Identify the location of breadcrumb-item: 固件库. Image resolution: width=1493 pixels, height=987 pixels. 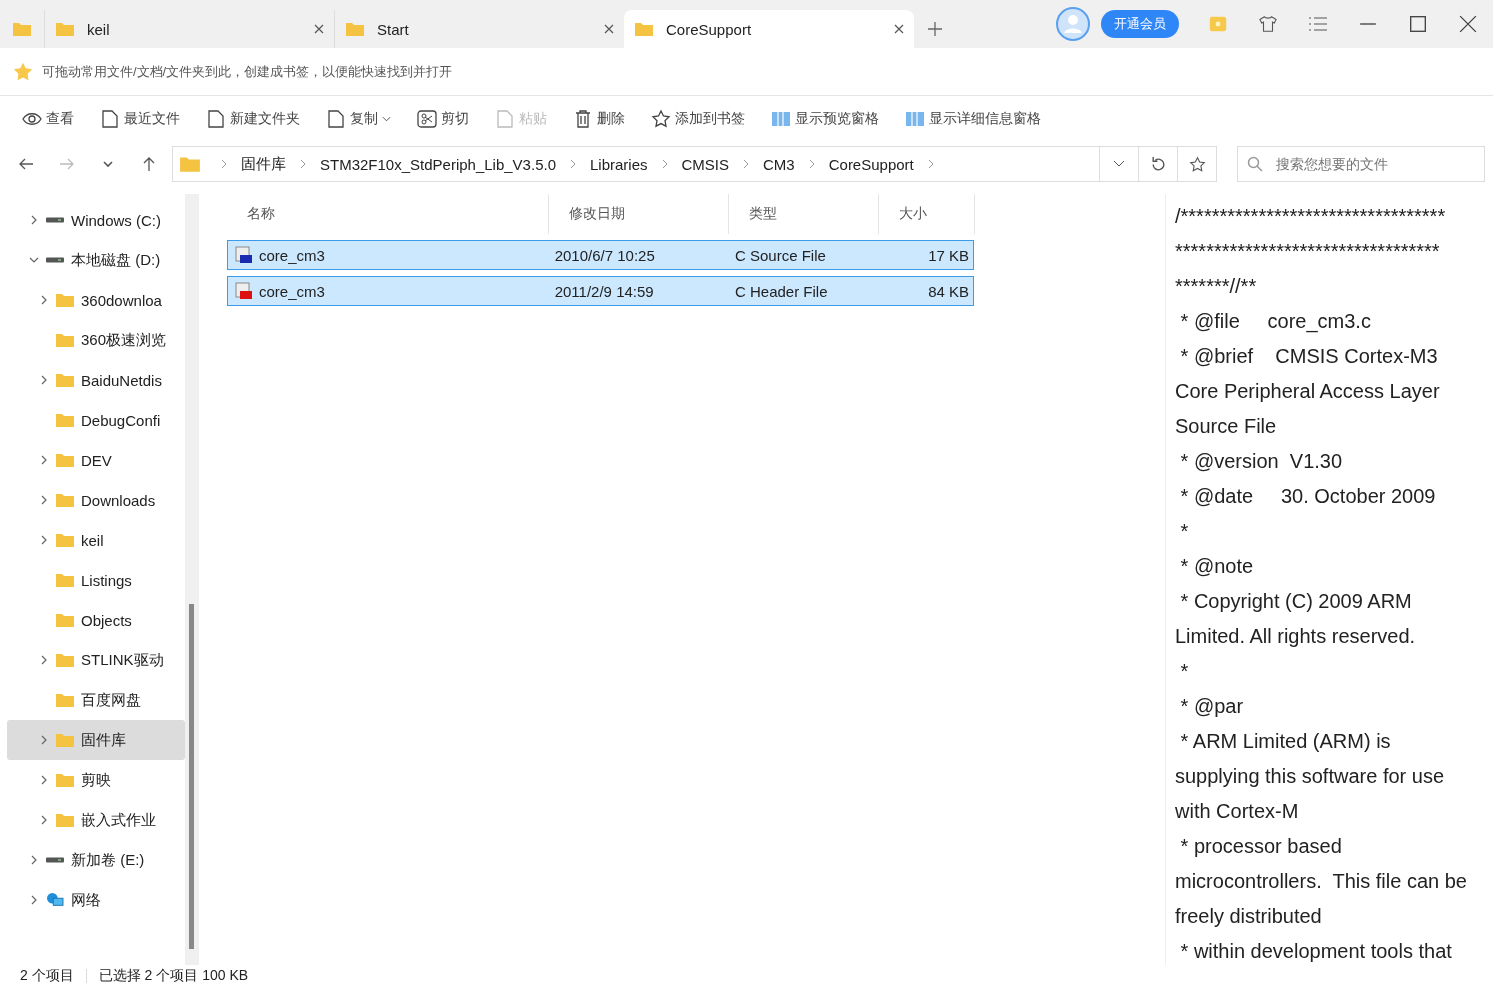
(263, 164).